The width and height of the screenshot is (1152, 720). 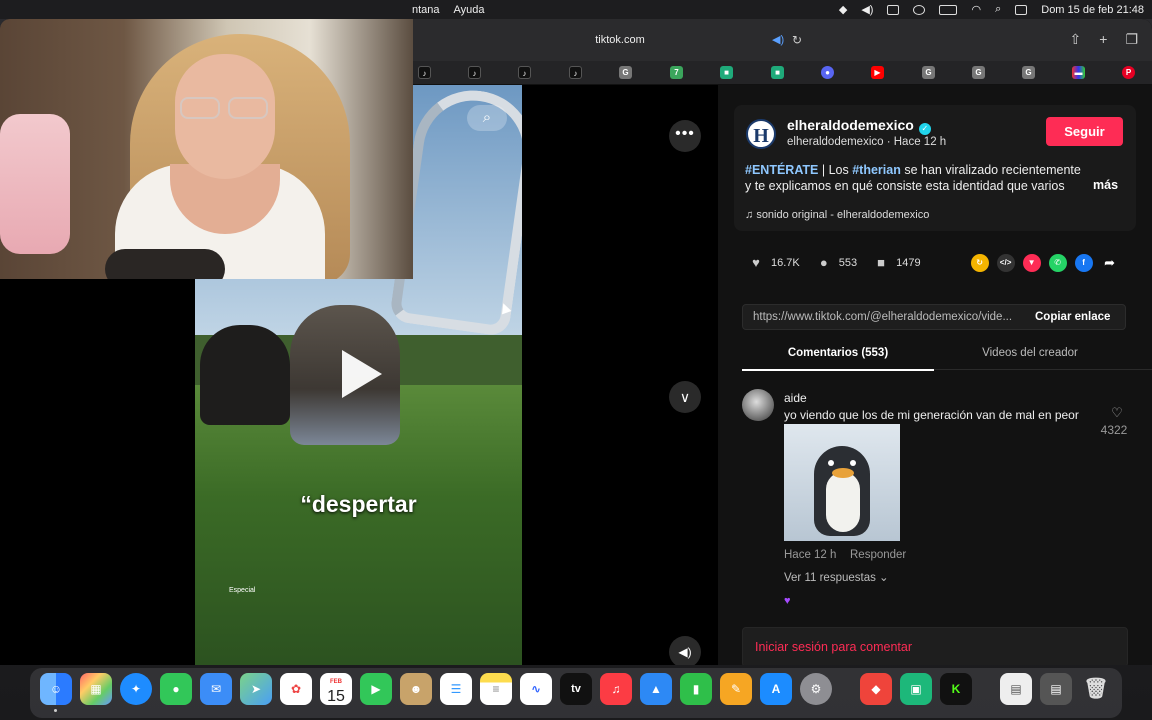 What do you see at coordinates (935, 646) in the screenshot?
I see `comment-login-box: Iniciar sesión para comentar` at bounding box center [935, 646].